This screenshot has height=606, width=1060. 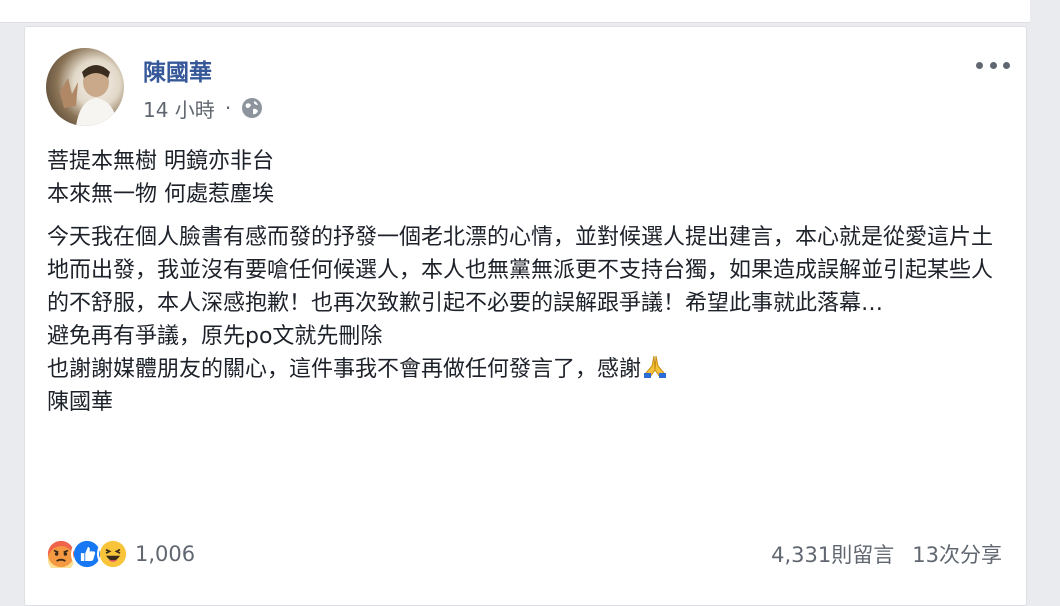 I want to click on avatar-image, so click(x=89, y=95).